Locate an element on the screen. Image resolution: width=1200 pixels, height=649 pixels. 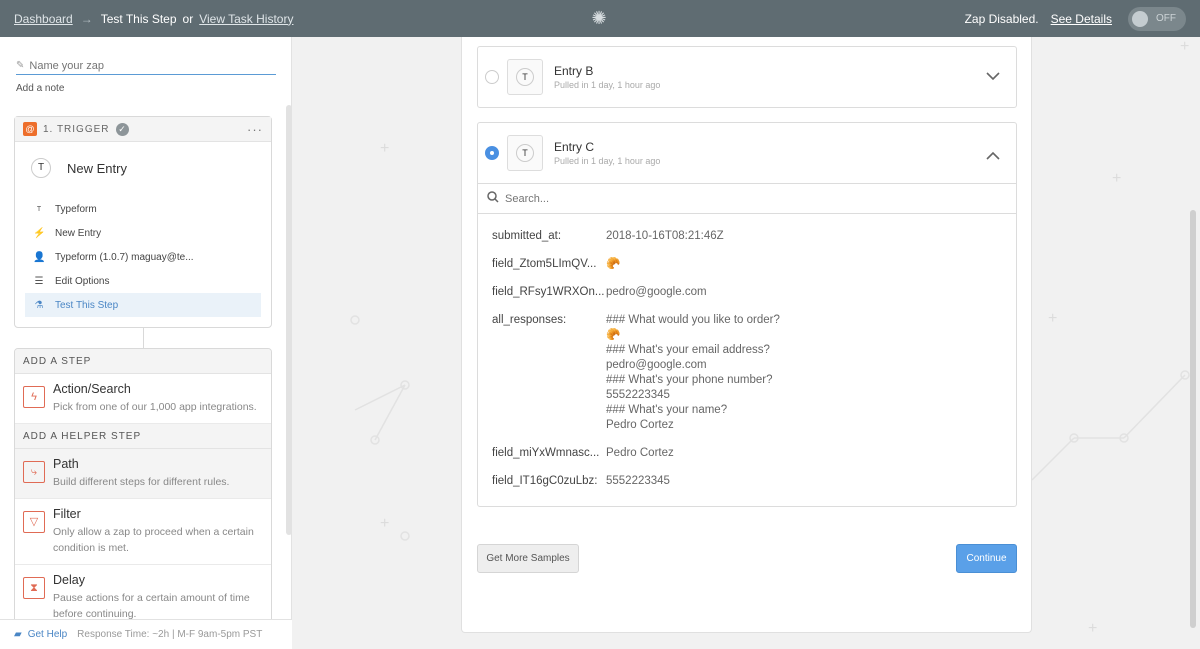
option-title: Action/Search is located at coordinates (92, 389).